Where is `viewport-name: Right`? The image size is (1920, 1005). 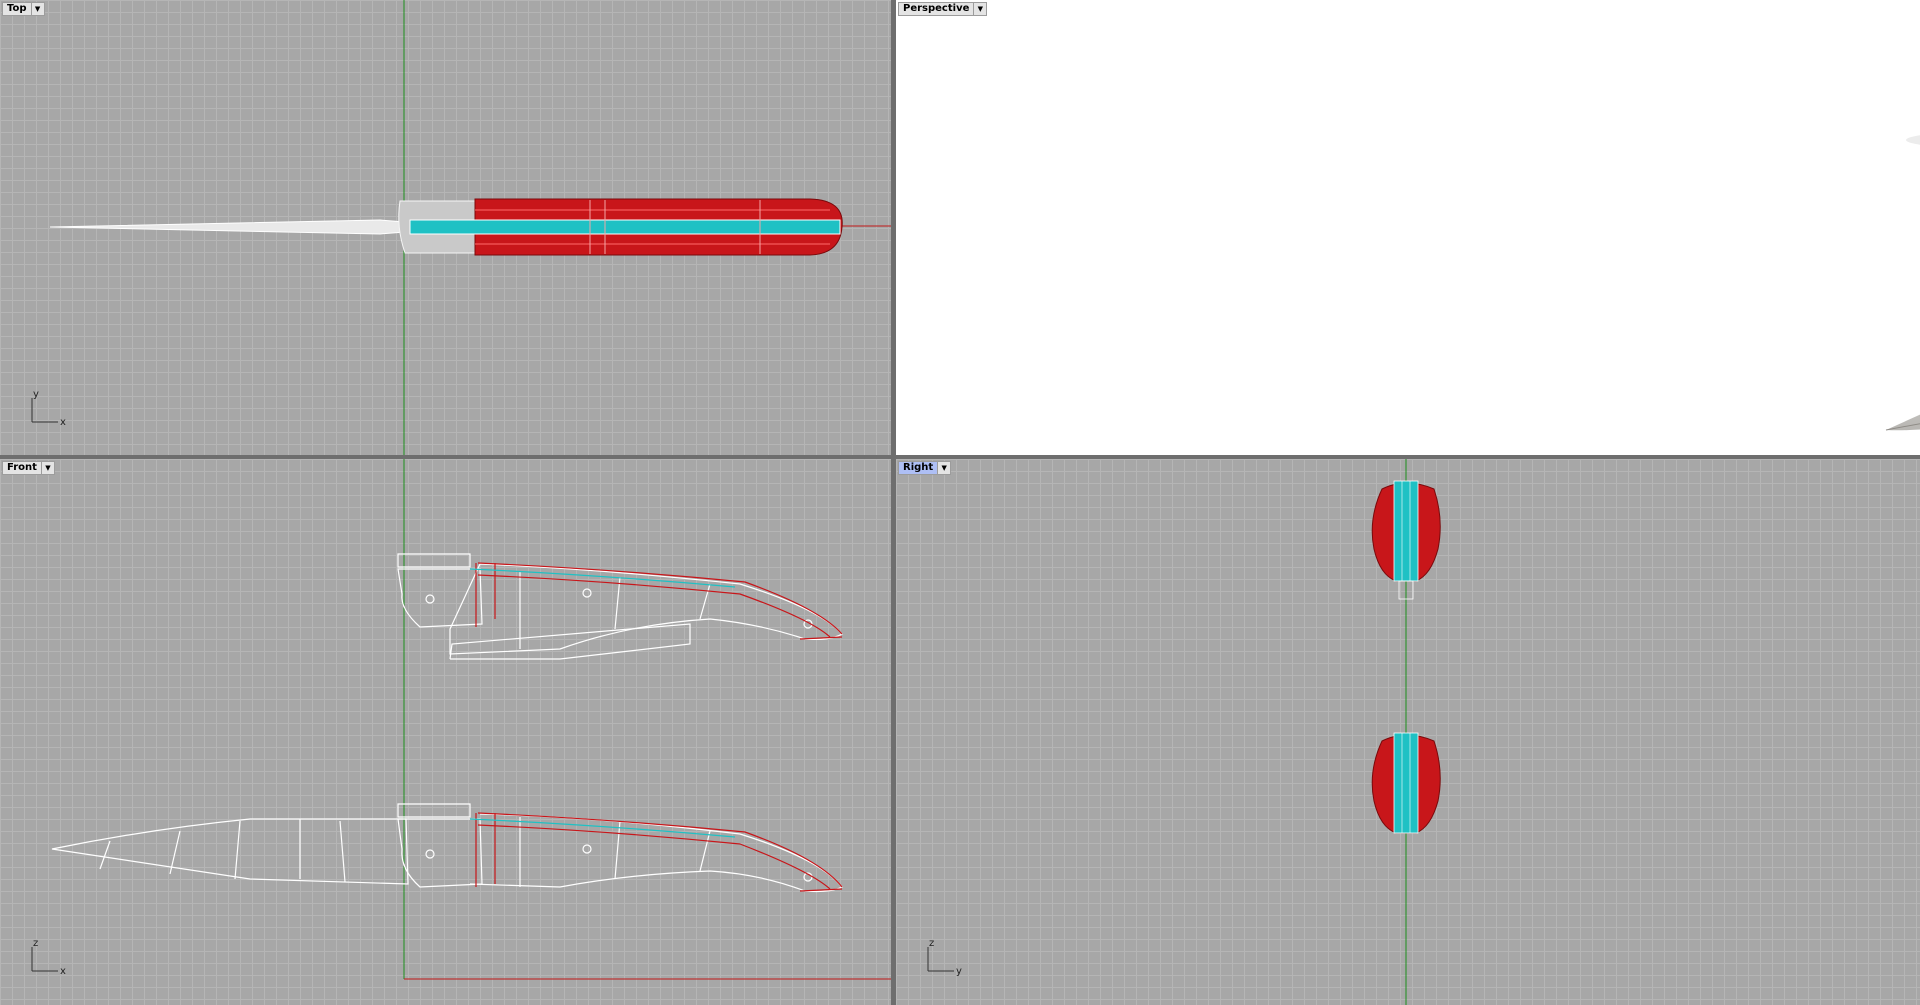 viewport-name: Right is located at coordinates (918, 468).